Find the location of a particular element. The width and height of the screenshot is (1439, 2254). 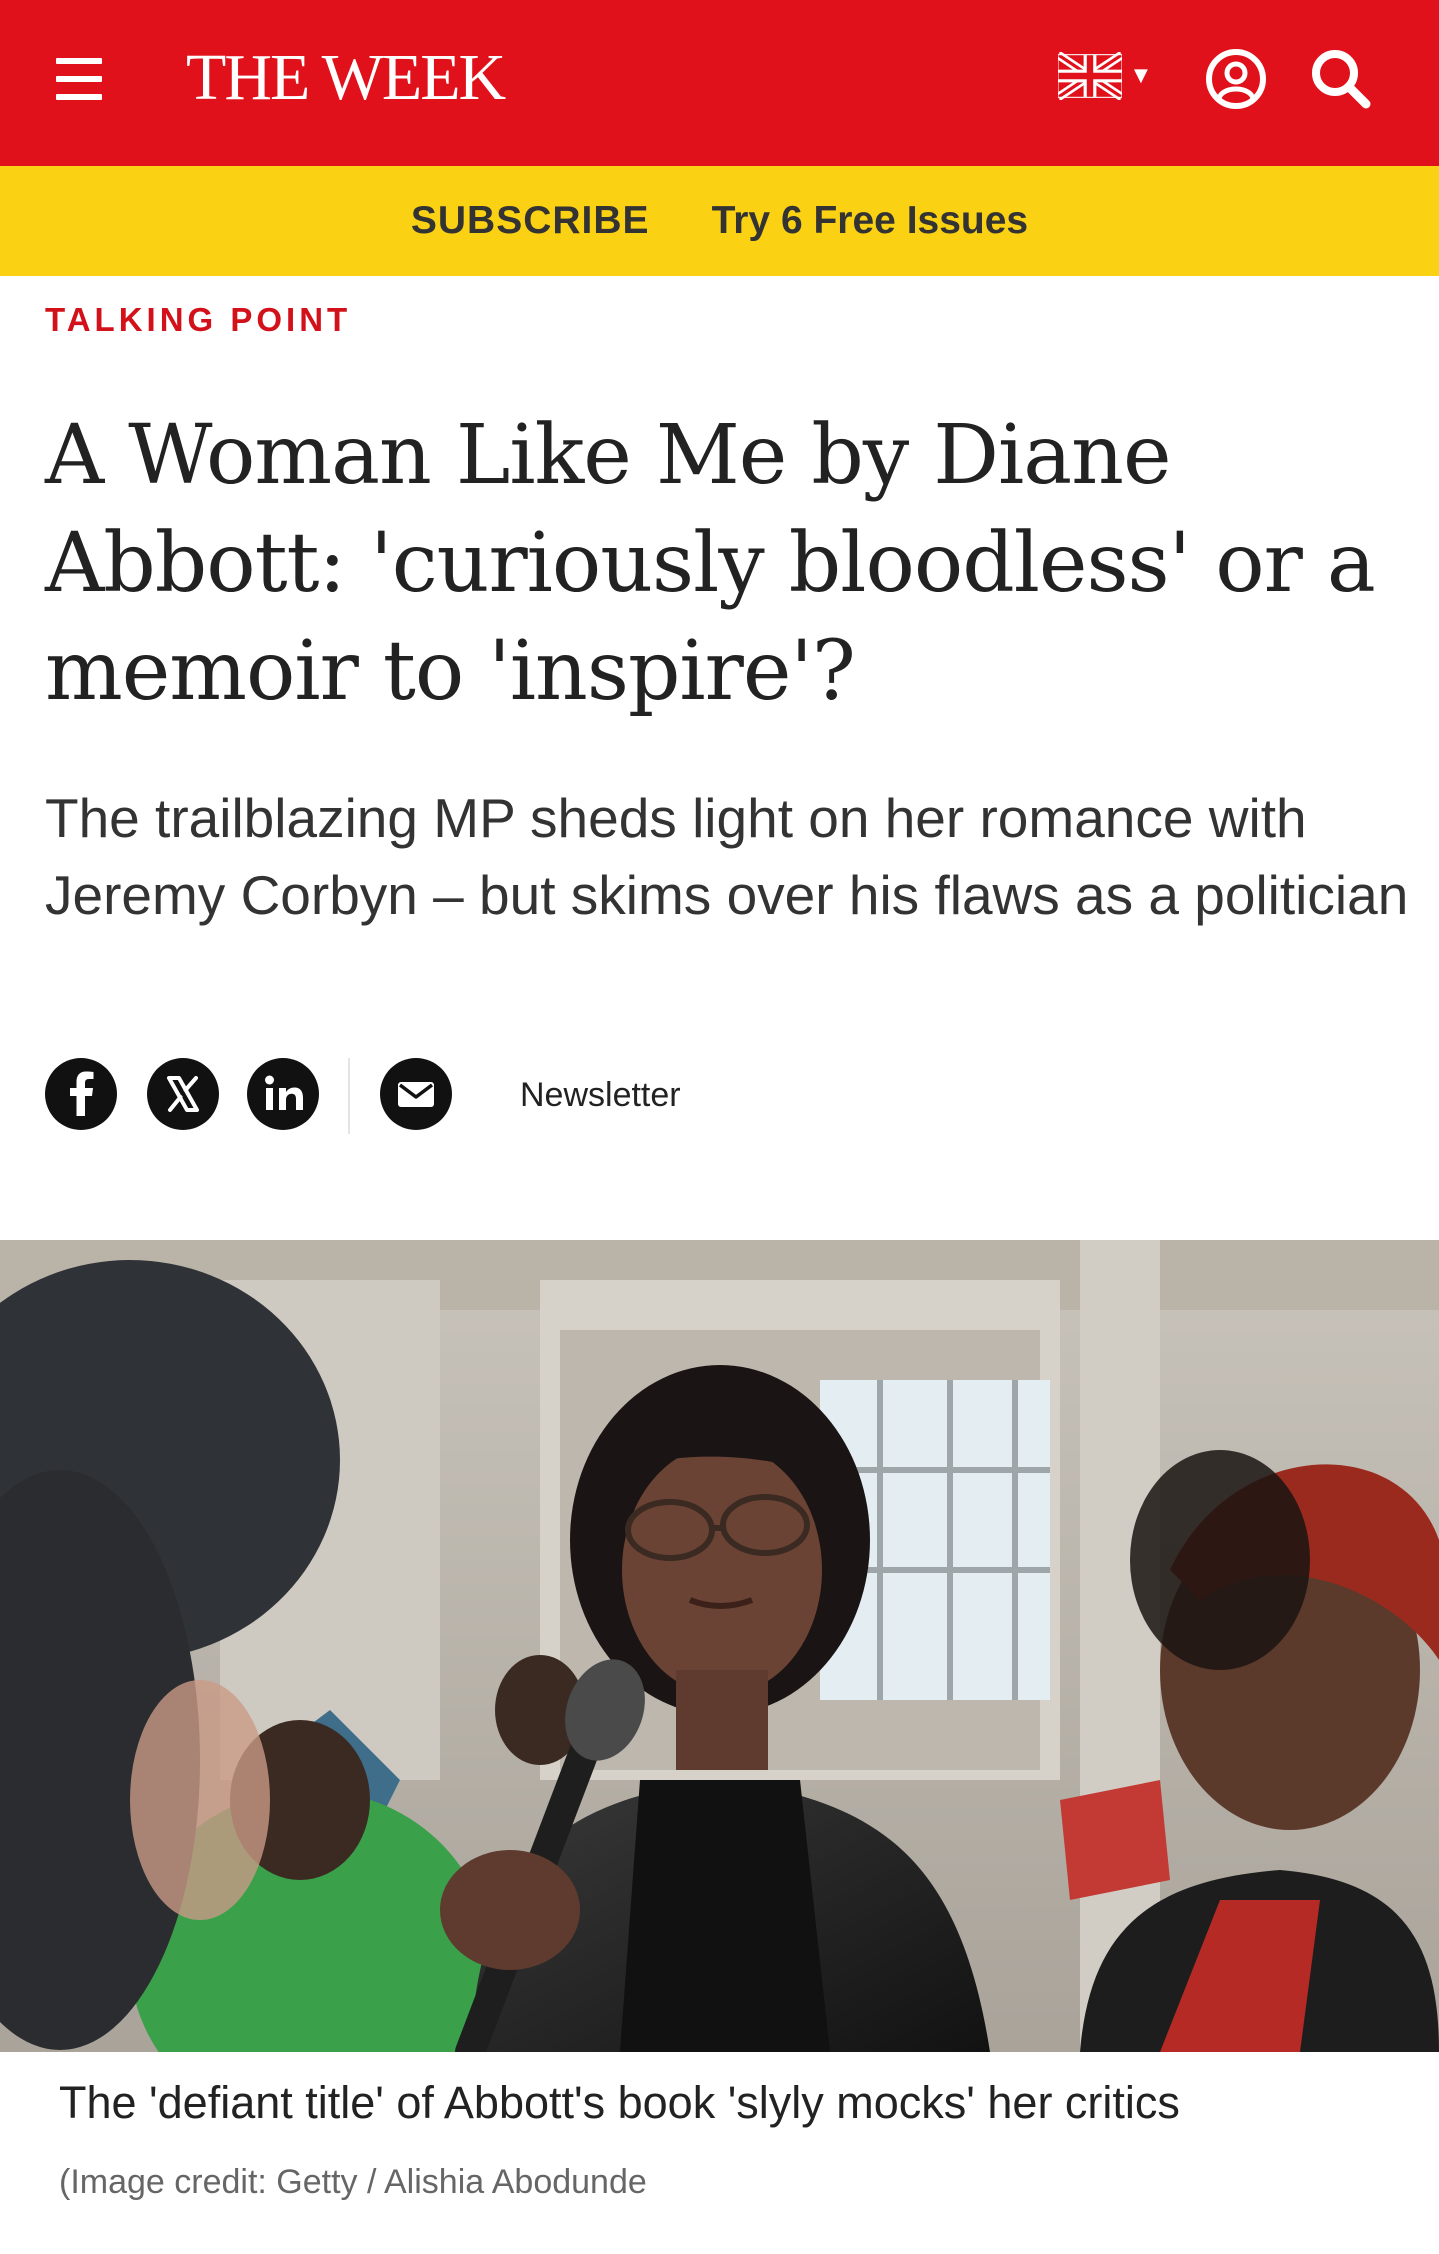

uk-flag-icon is located at coordinates (1090, 76).